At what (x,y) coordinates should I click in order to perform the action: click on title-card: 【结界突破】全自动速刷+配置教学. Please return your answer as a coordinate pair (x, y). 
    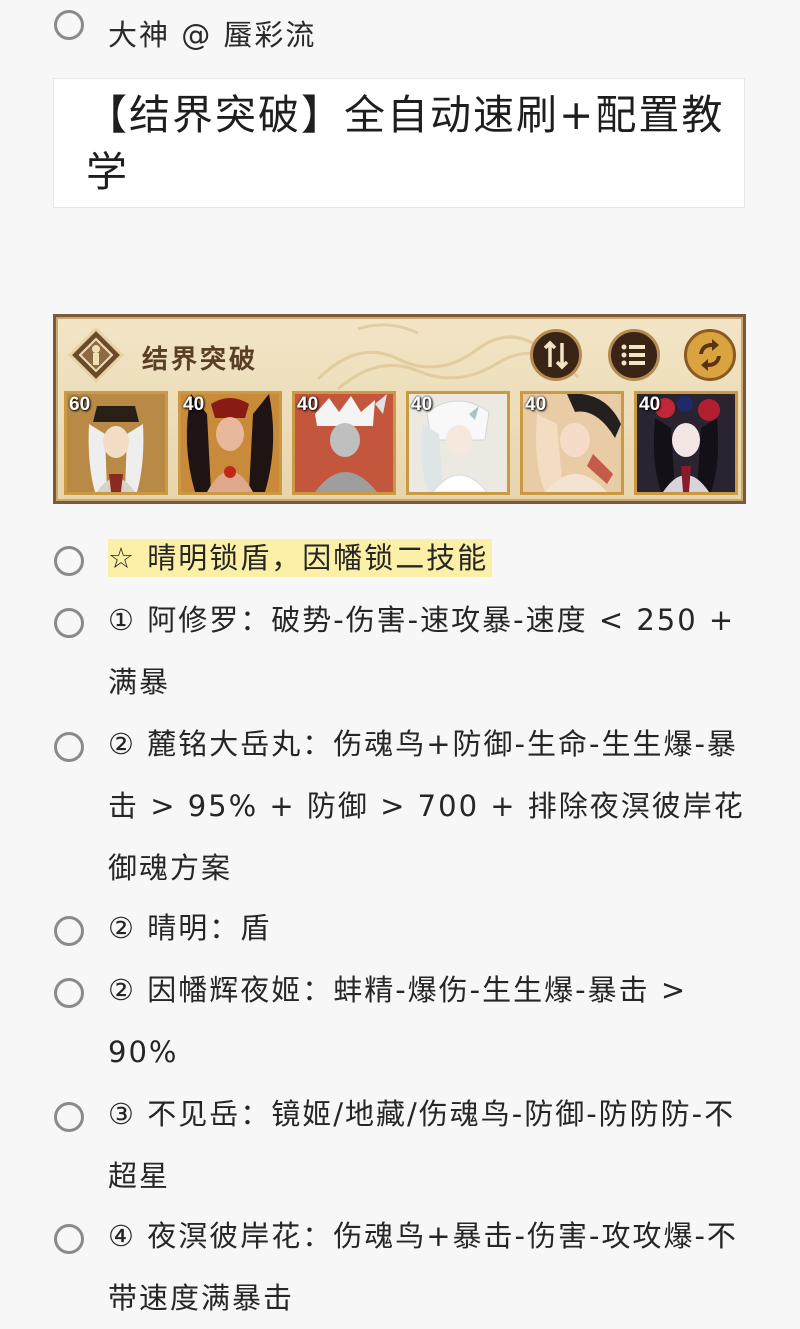
    Looking at the image, I should click on (399, 143).